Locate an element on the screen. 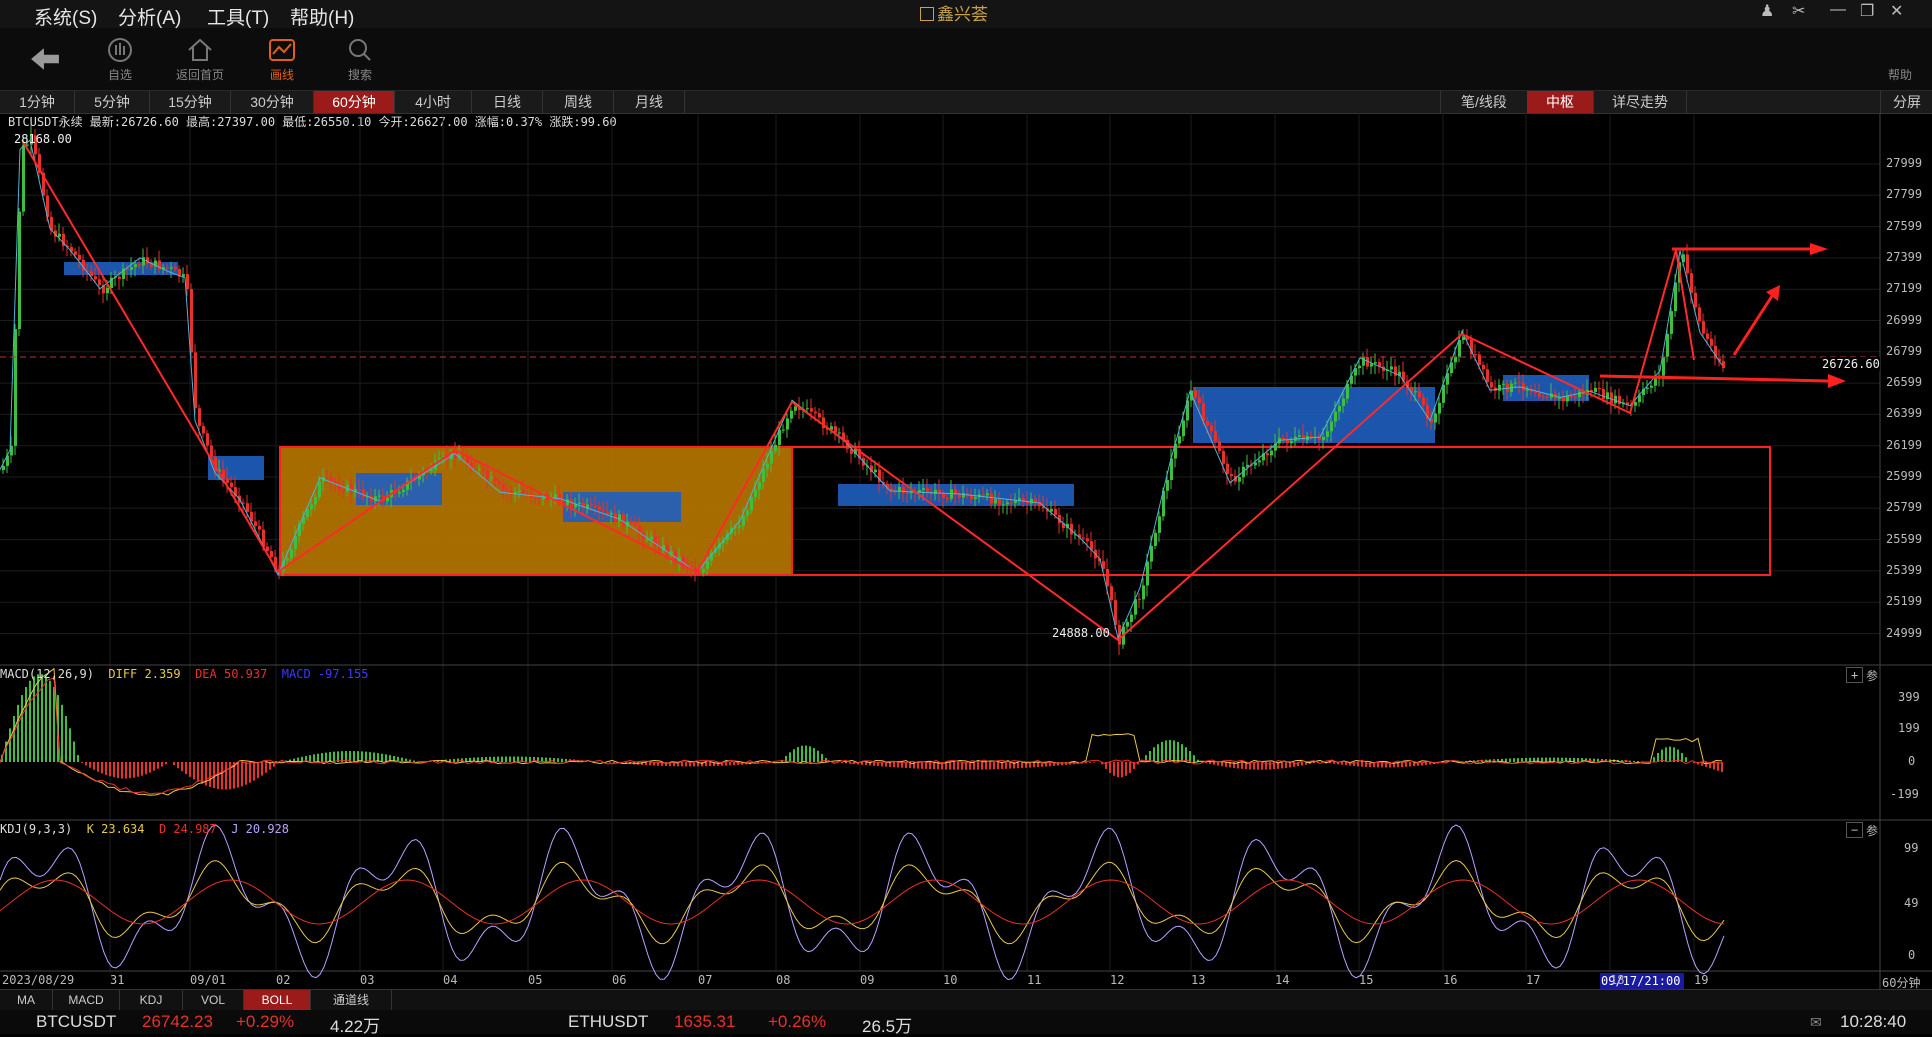 This screenshot has height=1037, width=1932. x-tick-label: 19 is located at coordinates (1701, 980).